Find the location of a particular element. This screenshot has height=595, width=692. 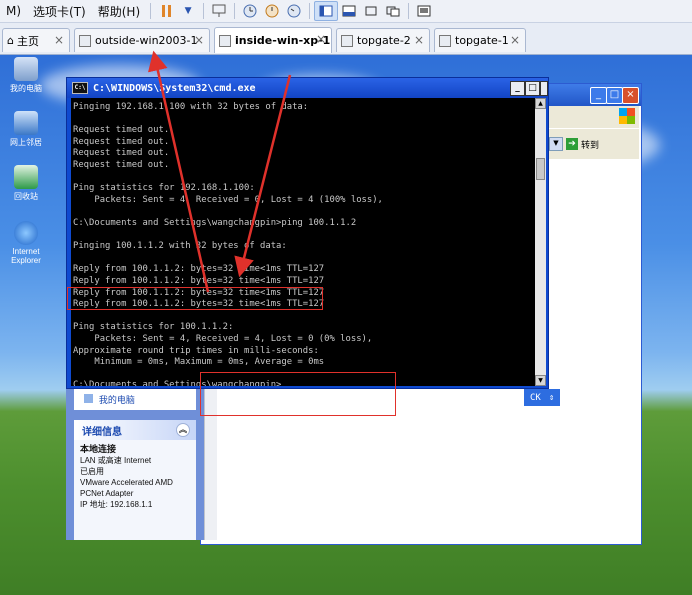

revert-snapshot-button is located at coordinates (272, 11).